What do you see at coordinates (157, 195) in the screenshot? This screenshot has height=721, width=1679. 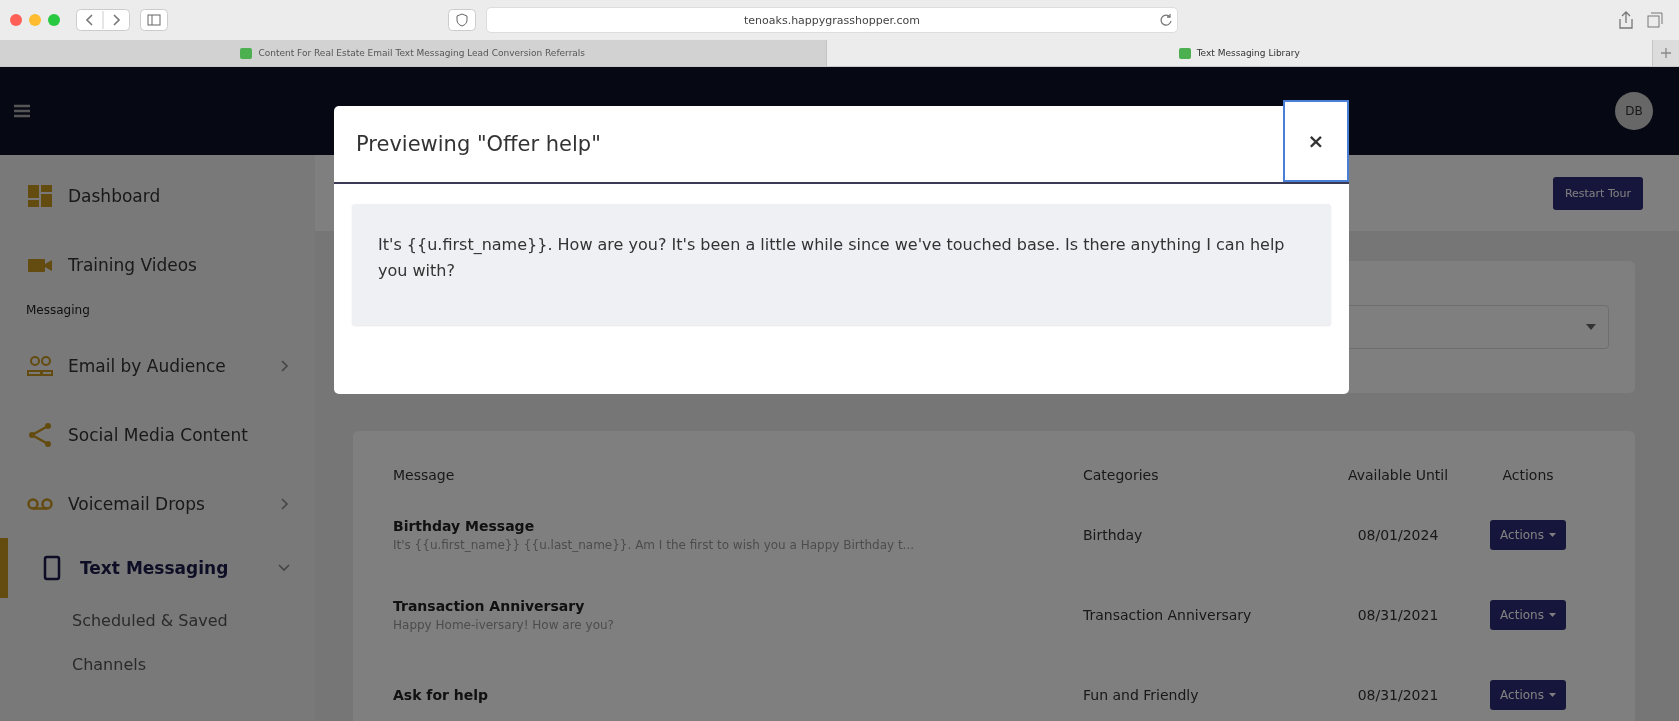 I see `sidebar-item: Dashboard` at bounding box center [157, 195].